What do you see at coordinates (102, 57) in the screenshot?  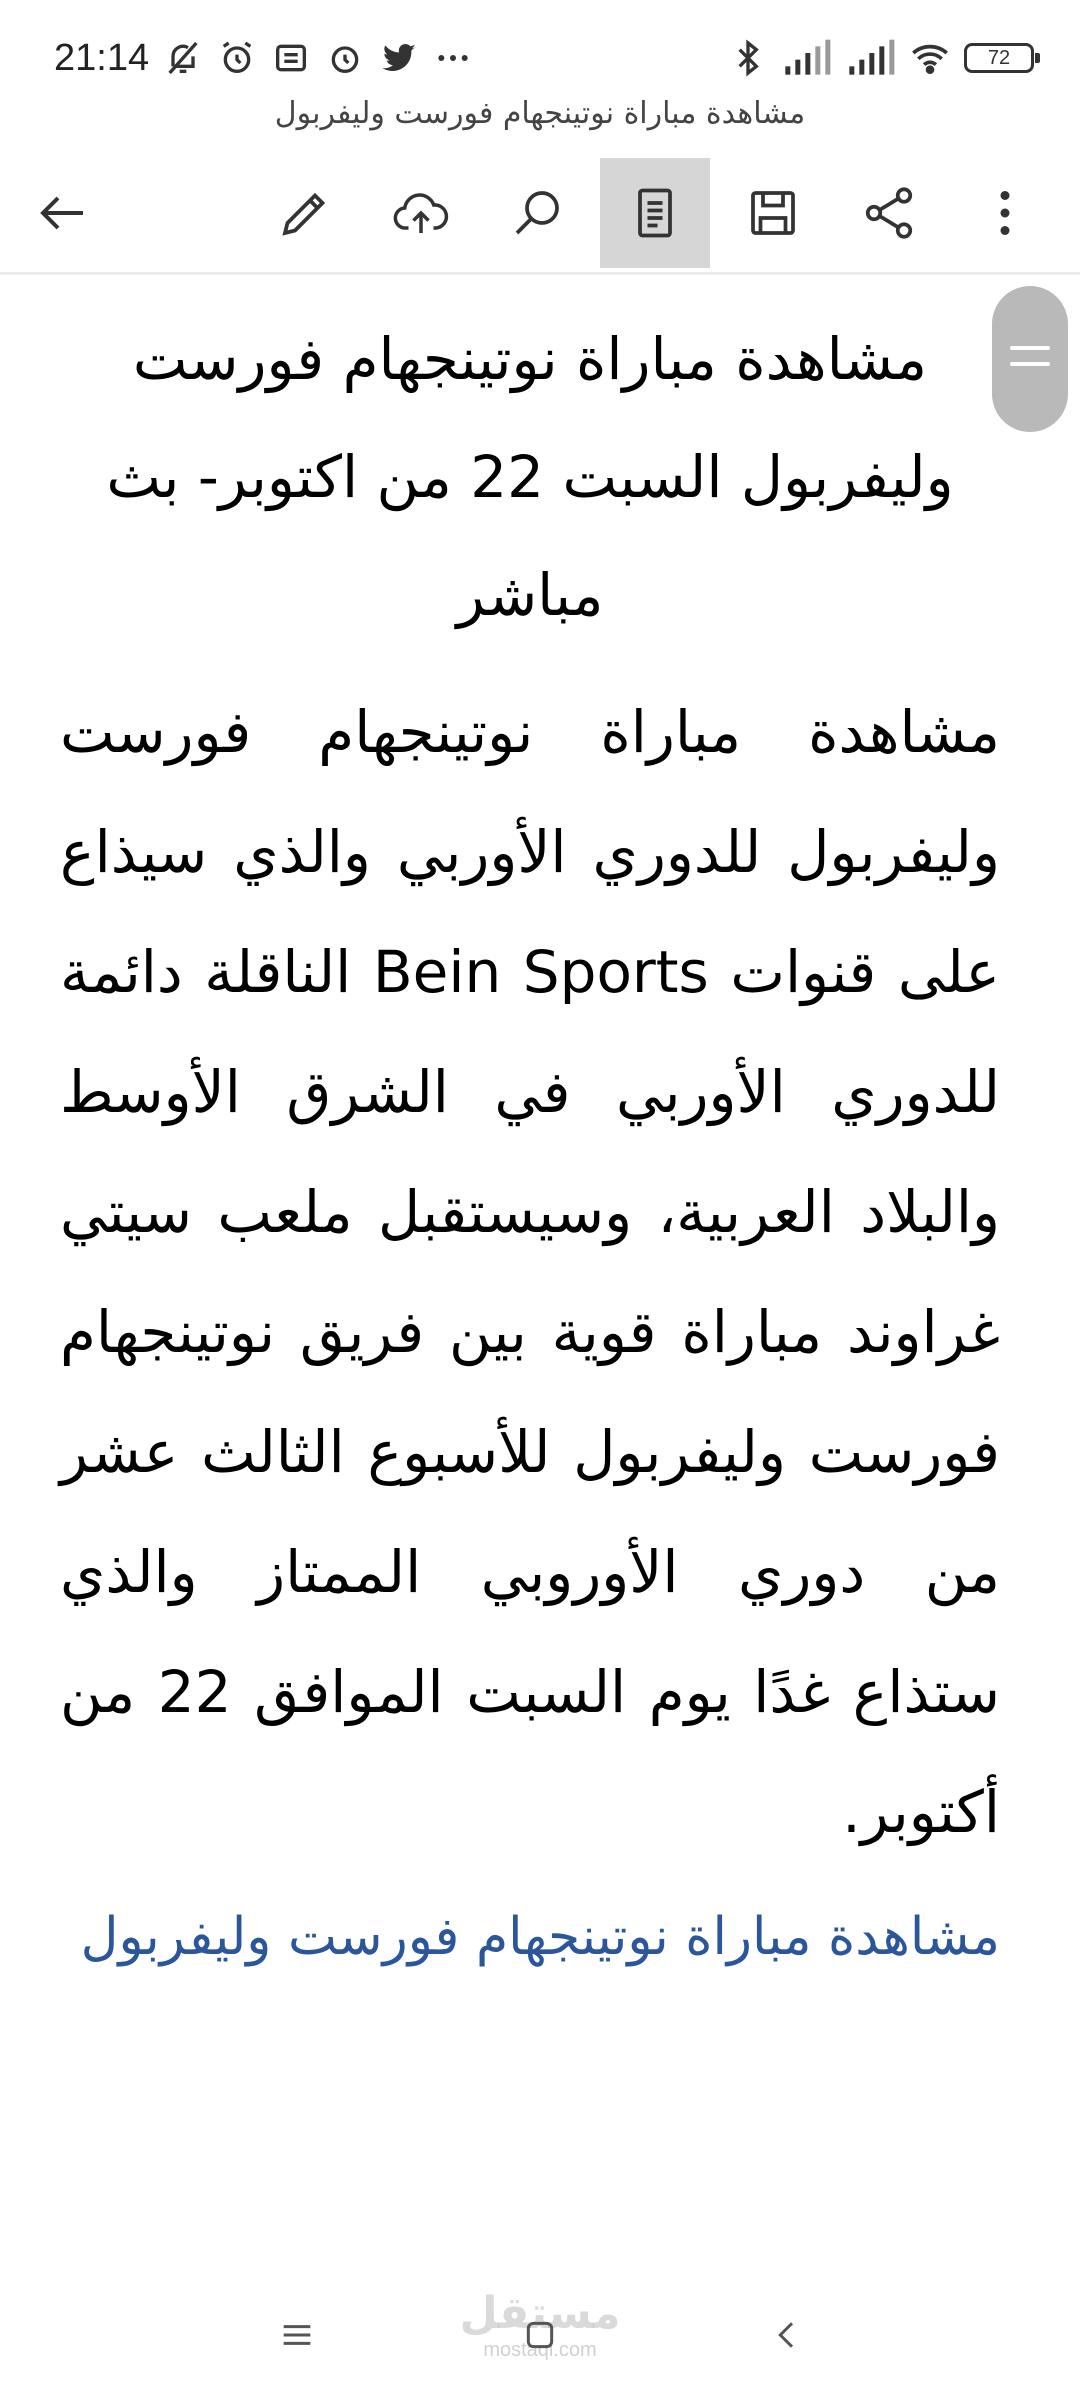 I see `status-clock: 21:14` at bounding box center [102, 57].